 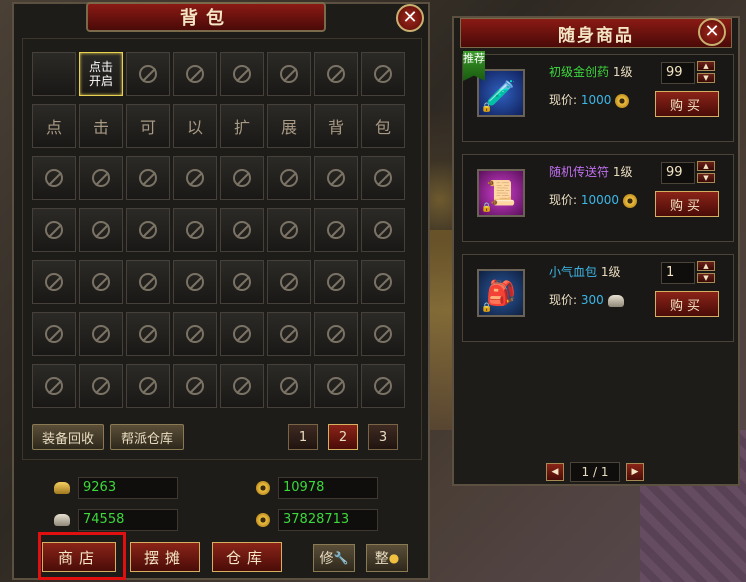 What do you see at coordinates (148, 126) in the screenshot?
I see `bag-expand-char: 可` at bounding box center [148, 126].